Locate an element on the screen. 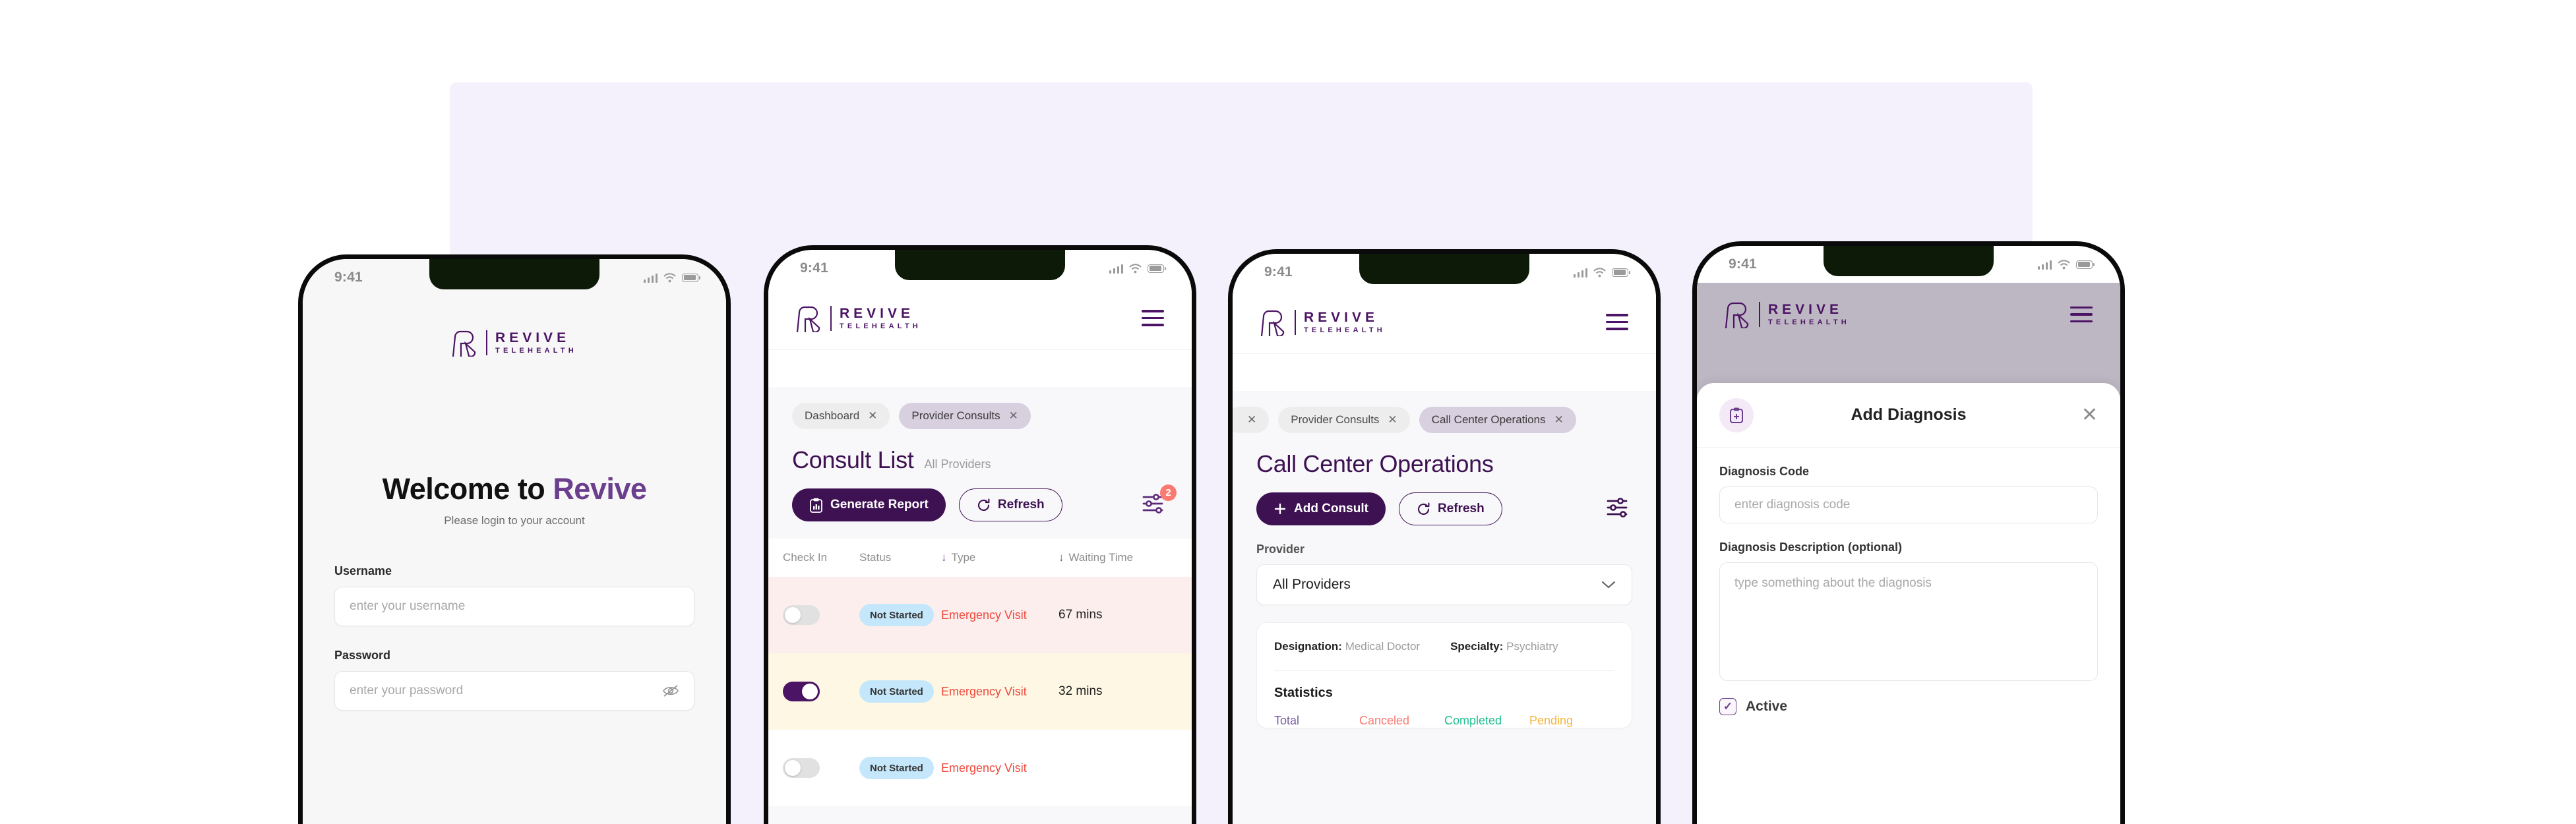 The image size is (2576, 824). breadcrumb-chips: Dashboard ✕ Provider Consults ✕ is located at coordinates (980, 408).